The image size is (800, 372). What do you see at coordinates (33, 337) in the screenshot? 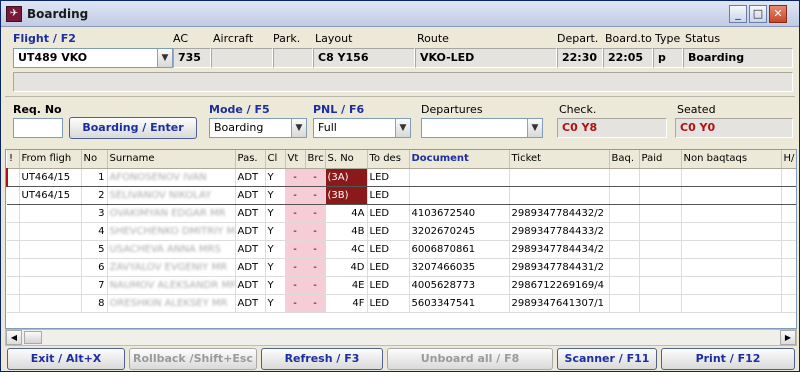
I see `scroll-thumb` at bounding box center [33, 337].